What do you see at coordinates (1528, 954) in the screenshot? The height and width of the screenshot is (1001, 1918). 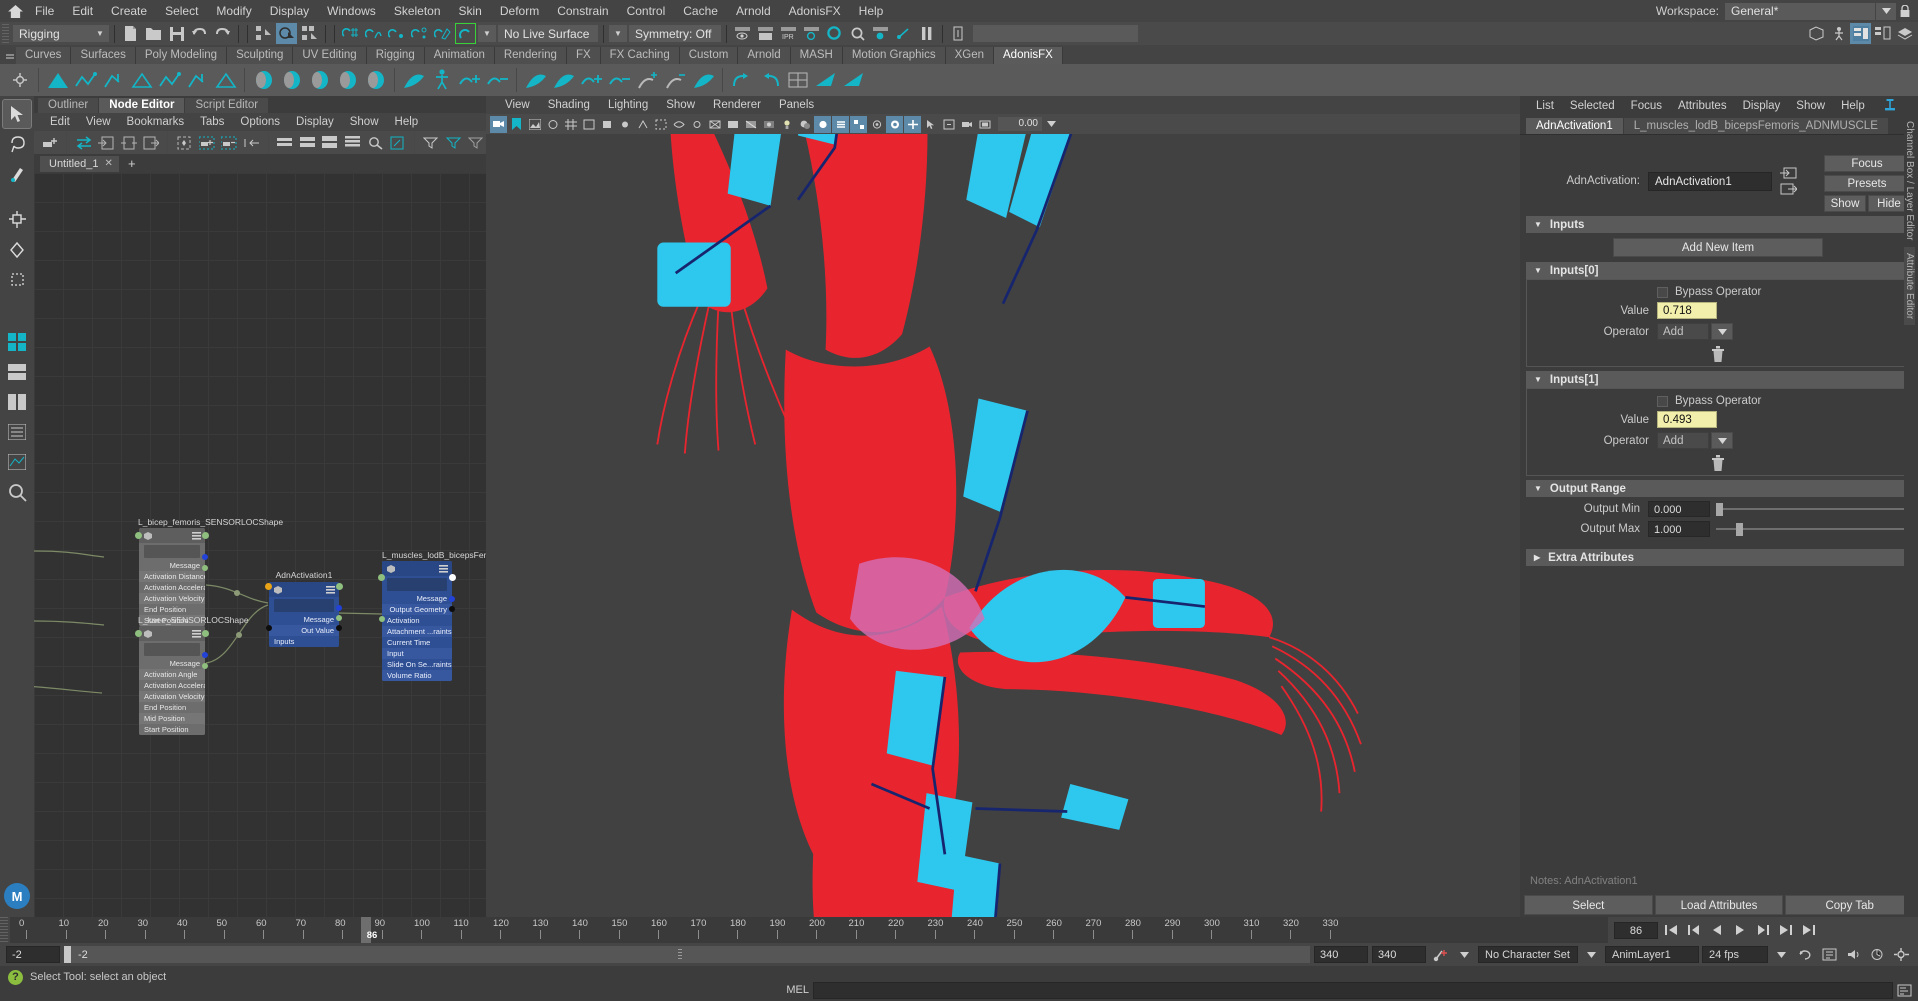 I see `character-set-select: No Character Set` at bounding box center [1528, 954].